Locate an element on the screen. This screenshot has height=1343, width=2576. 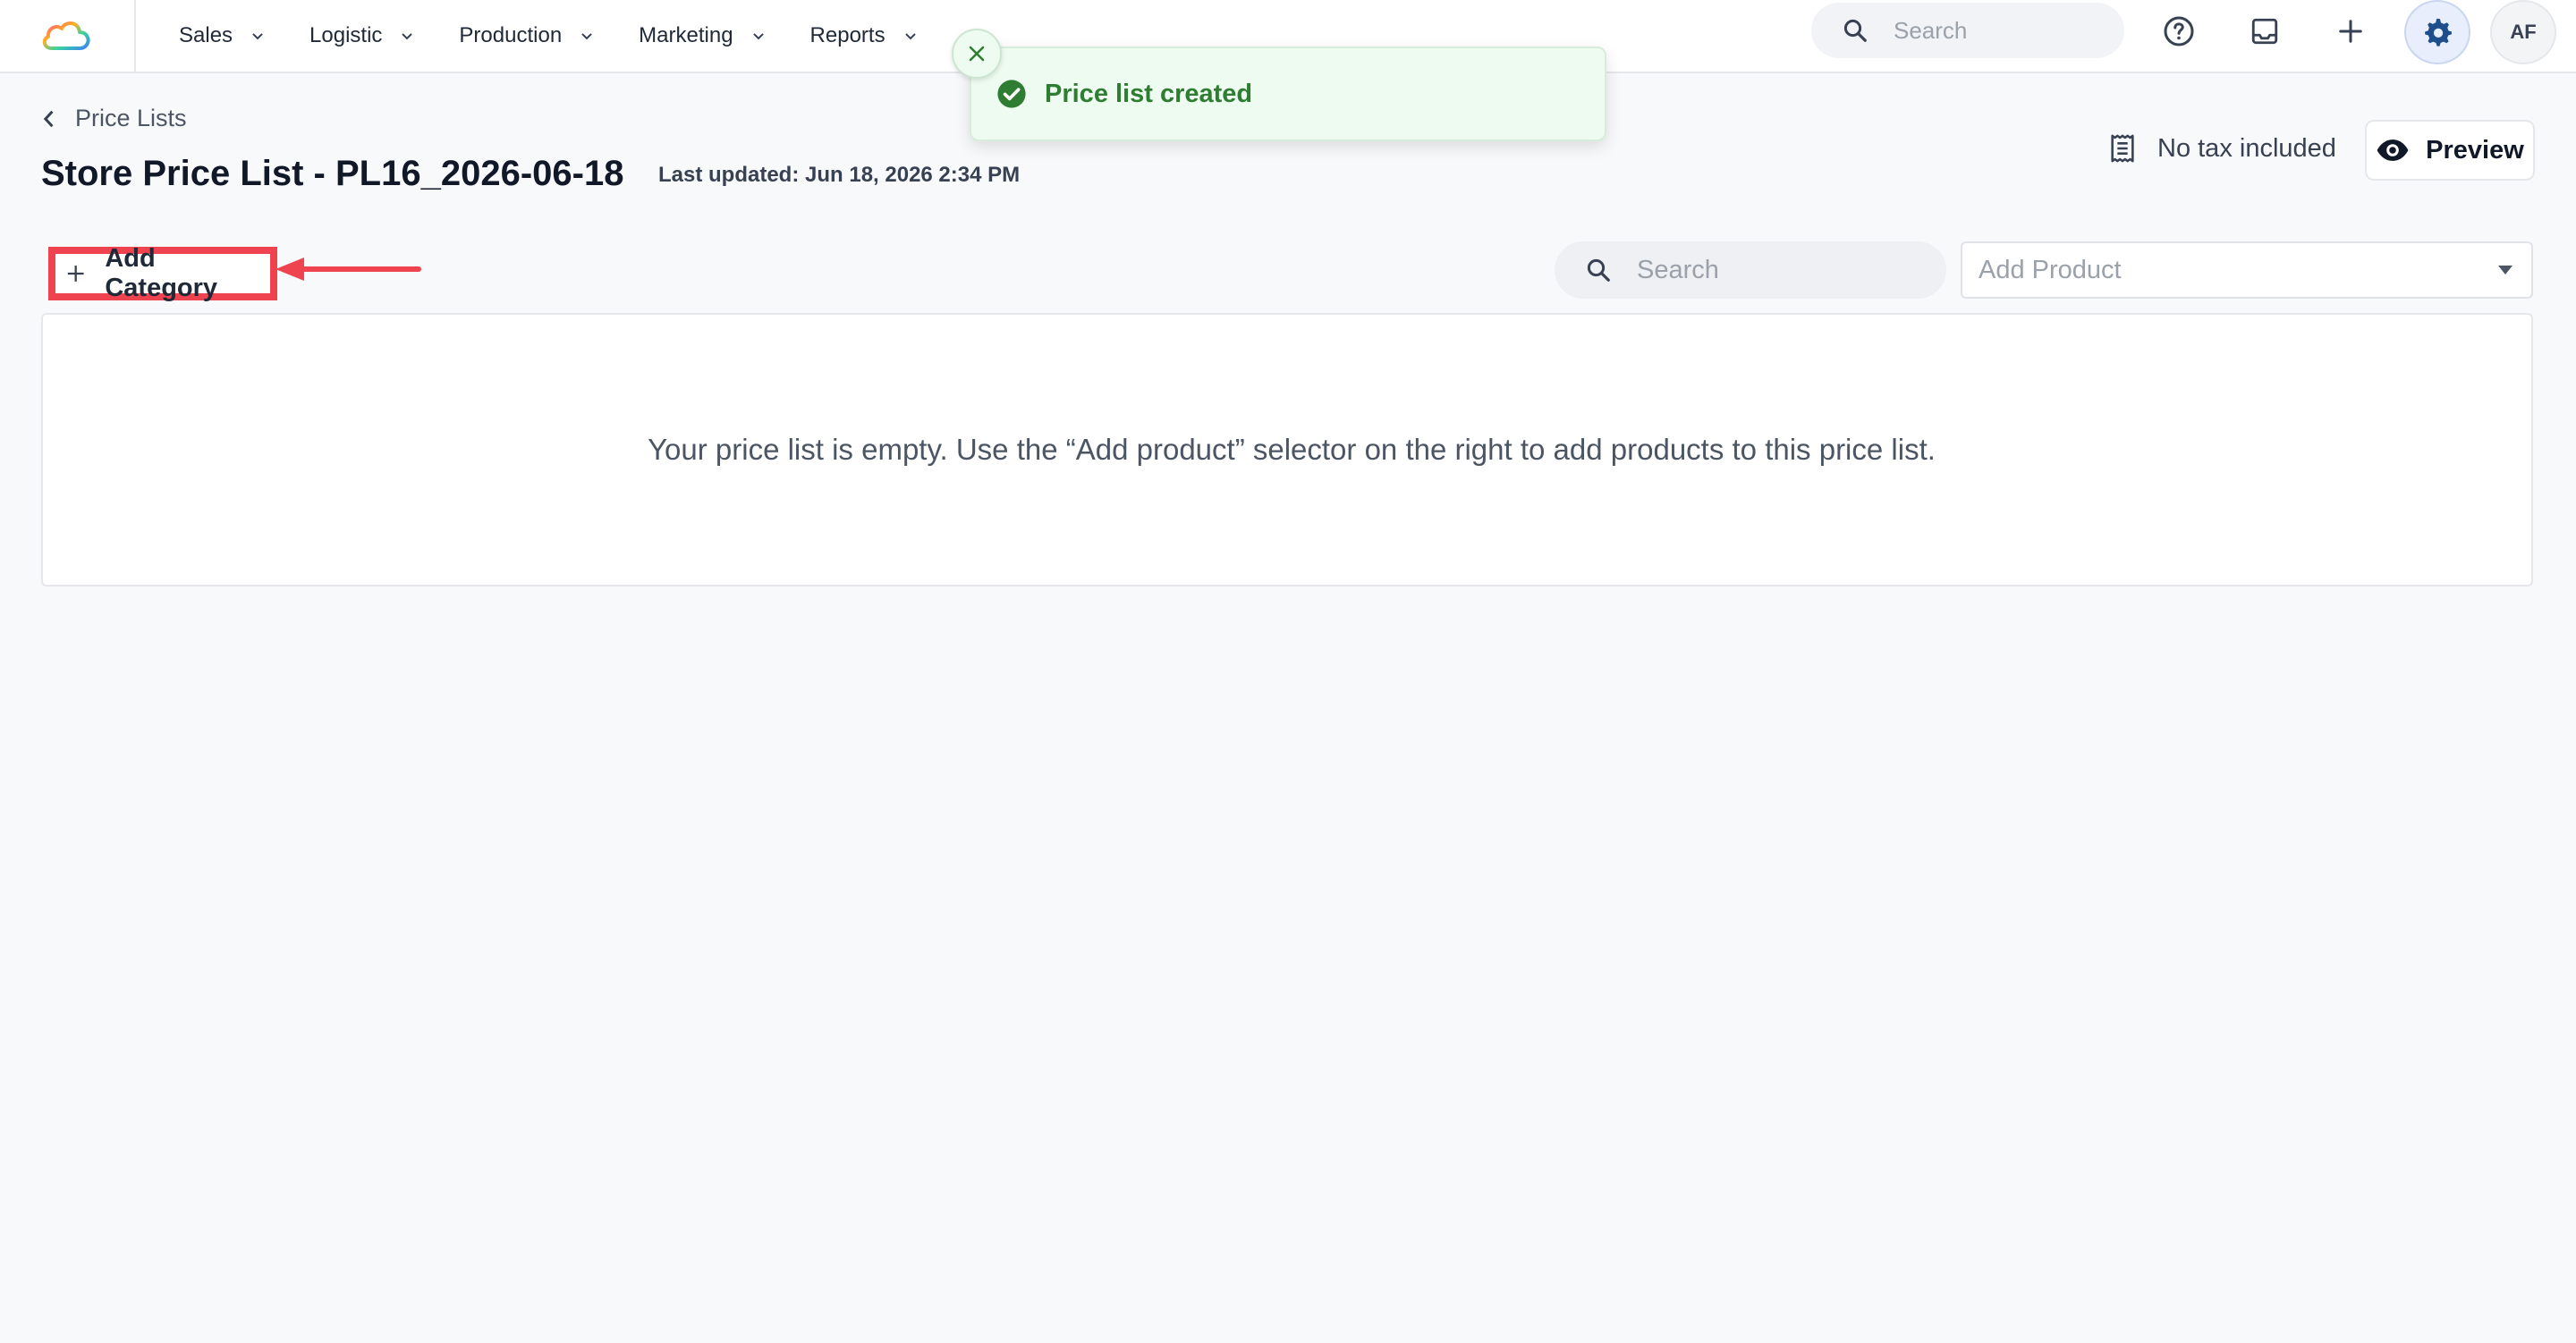
logo is located at coordinates (68, 36).